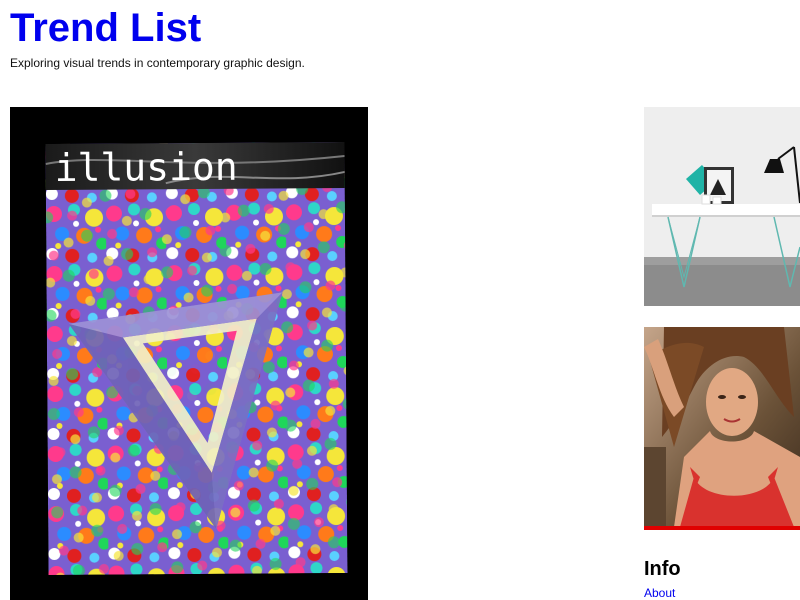 The height and width of the screenshot is (600, 800). I want to click on desk-photo-thumbnail, so click(722, 206).